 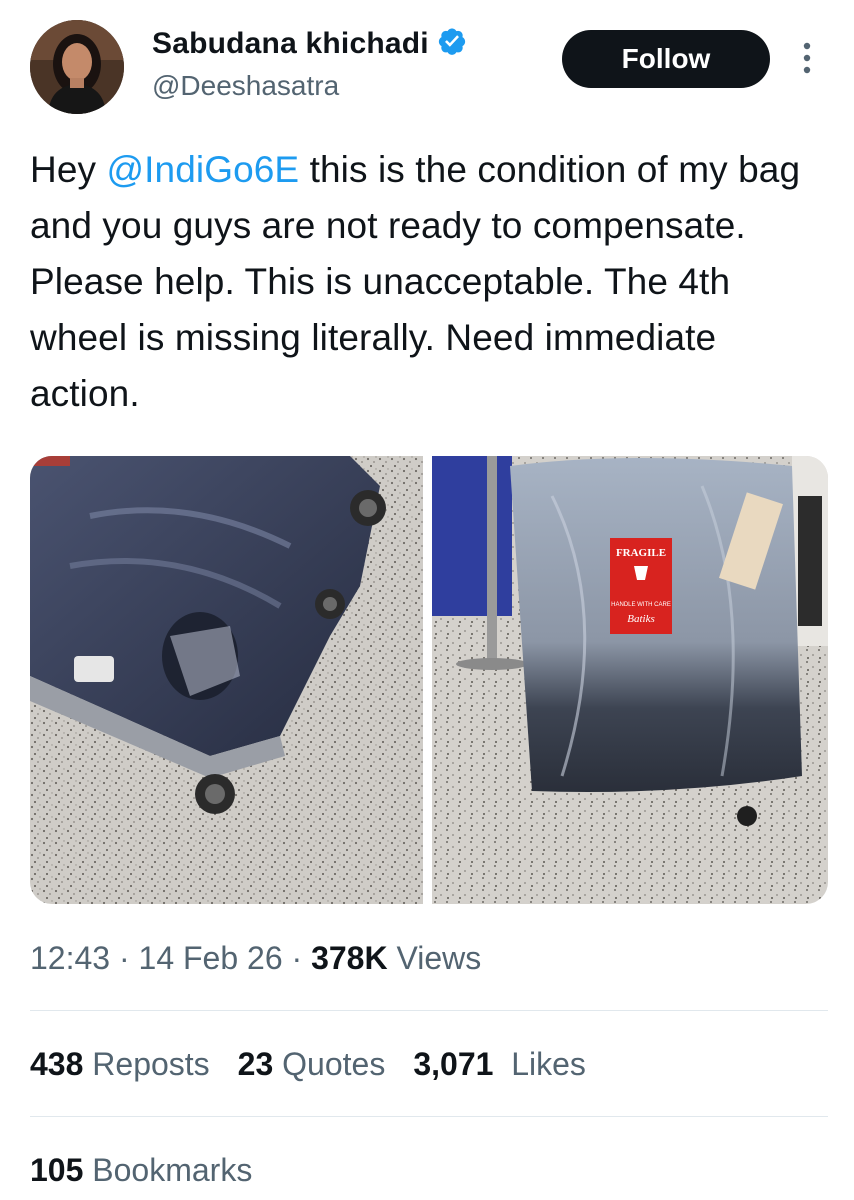 I want to click on author-avatar, so click(x=77, y=67).